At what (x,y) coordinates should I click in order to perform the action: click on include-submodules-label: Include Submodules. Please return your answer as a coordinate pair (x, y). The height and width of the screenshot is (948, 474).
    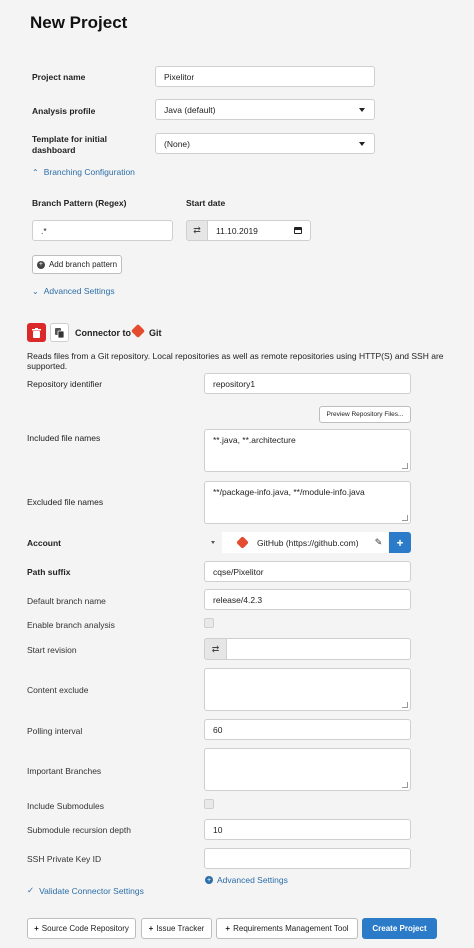
    Looking at the image, I should click on (66, 806).